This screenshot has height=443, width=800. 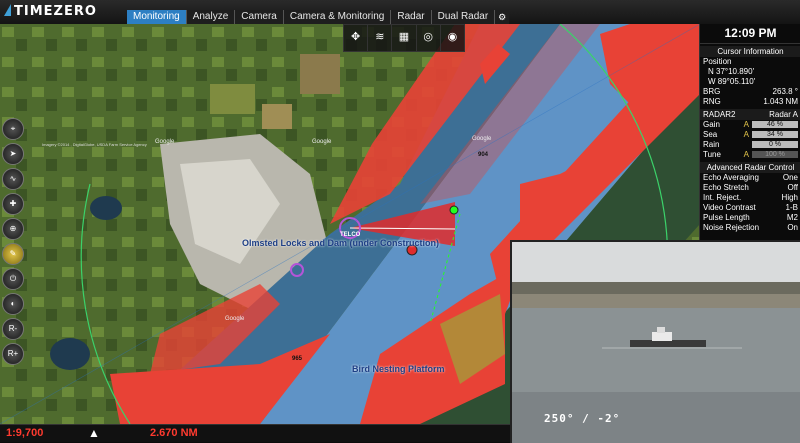 What do you see at coordinates (55, 11) in the screenshot?
I see `app-name: TIMEZERO` at bounding box center [55, 11].